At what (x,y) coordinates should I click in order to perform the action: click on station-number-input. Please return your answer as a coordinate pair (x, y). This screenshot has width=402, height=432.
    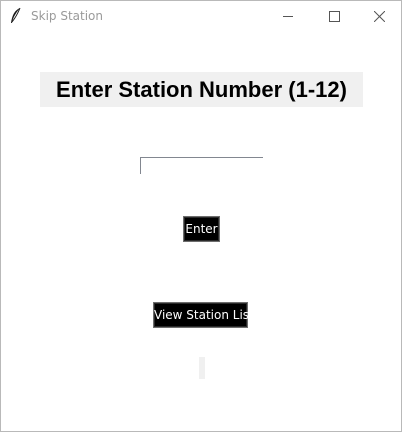
    Looking at the image, I should click on (201, 165).